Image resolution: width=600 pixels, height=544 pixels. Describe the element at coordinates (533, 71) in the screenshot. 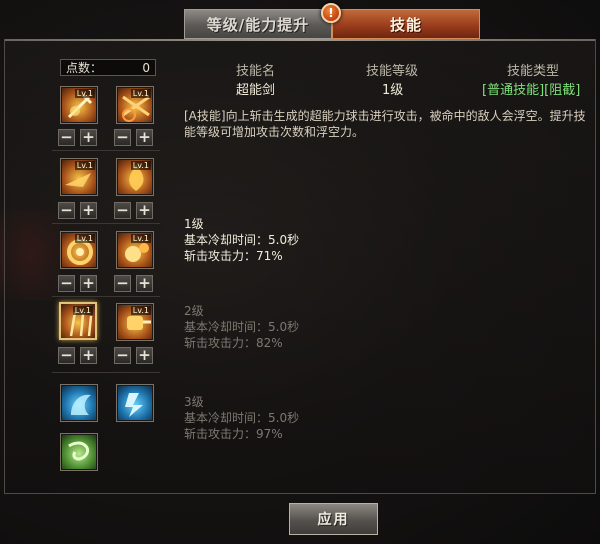

I see `skill-type-header: 技能类型` at that location.